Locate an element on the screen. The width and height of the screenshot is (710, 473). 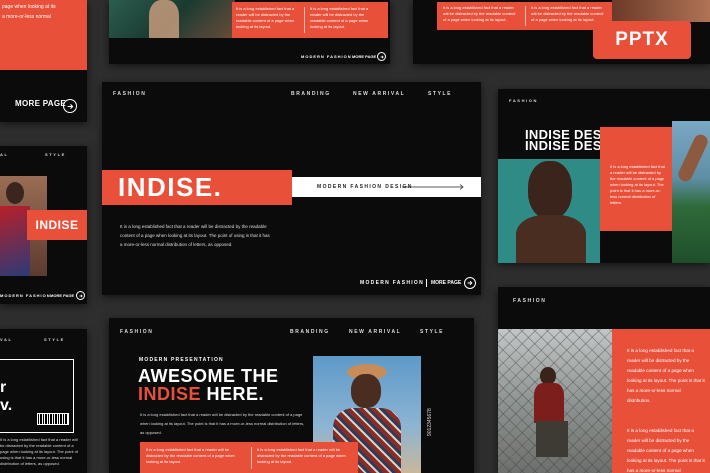
long-arrow-icon is located at coordinates (433, 187).